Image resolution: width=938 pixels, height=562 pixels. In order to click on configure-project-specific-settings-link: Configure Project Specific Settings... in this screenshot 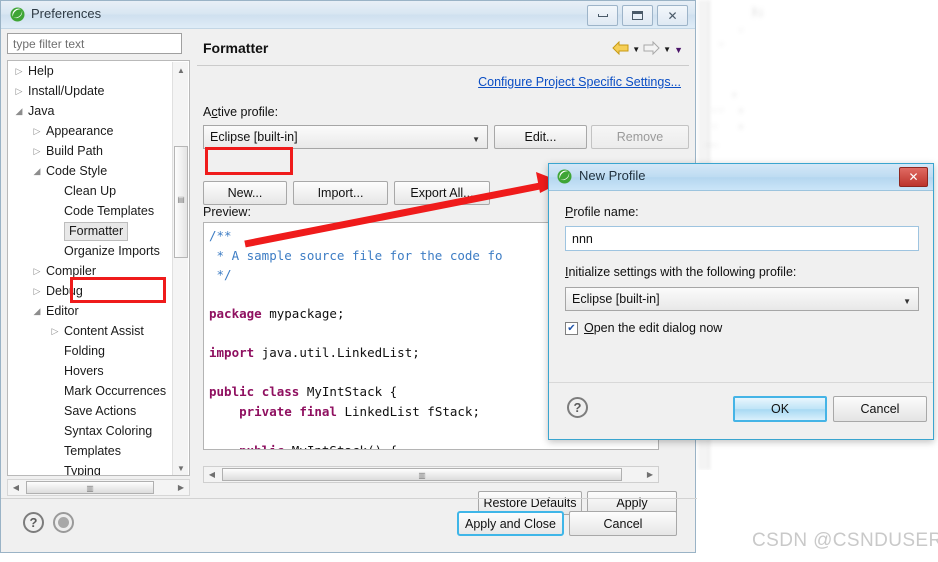, I will do `click(579, 82)`.